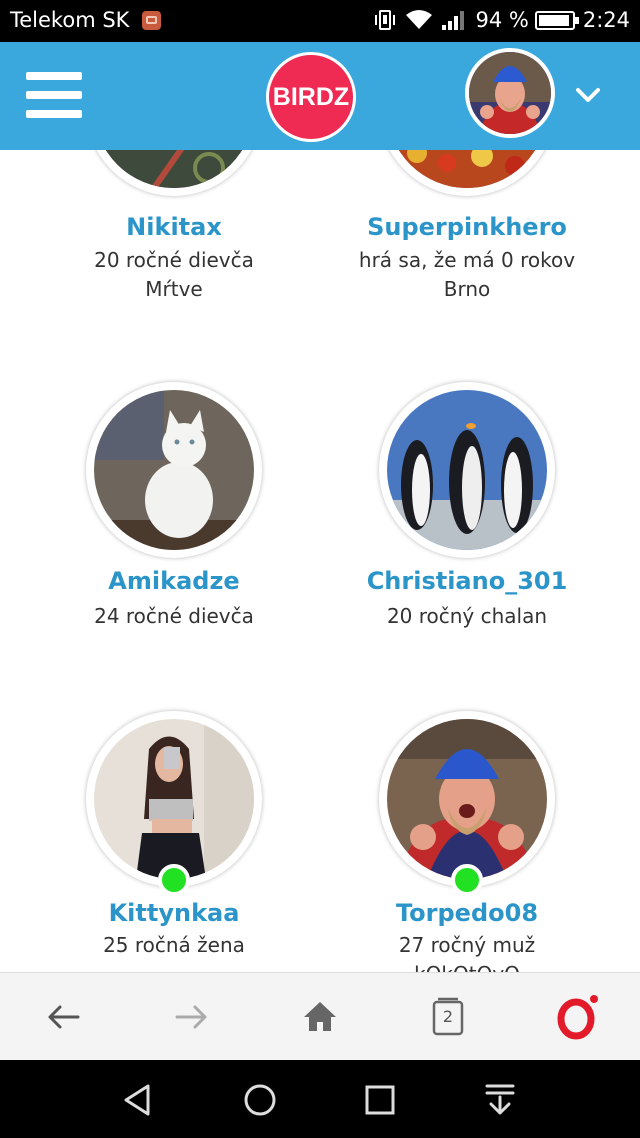  Describe the element at coordinates (174, 799) in the screenshot. I see `girl-selfie-photo` at that location.